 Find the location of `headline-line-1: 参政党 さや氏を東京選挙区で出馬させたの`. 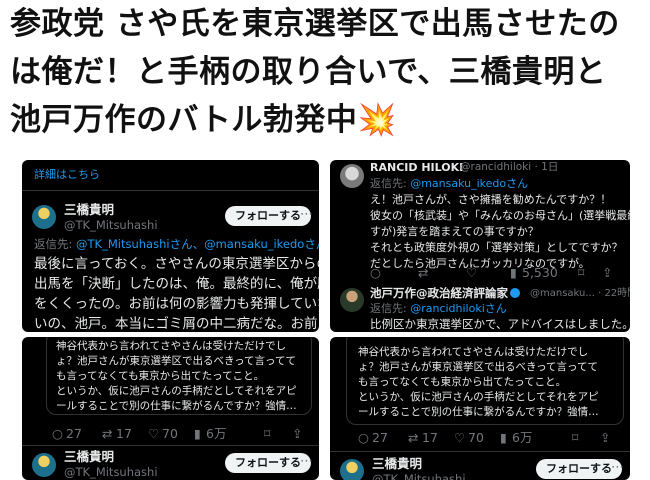

headline-line-1: 参政党 さや氏を東京選挙区で出馬させたの is located at coordinates (315, 24).